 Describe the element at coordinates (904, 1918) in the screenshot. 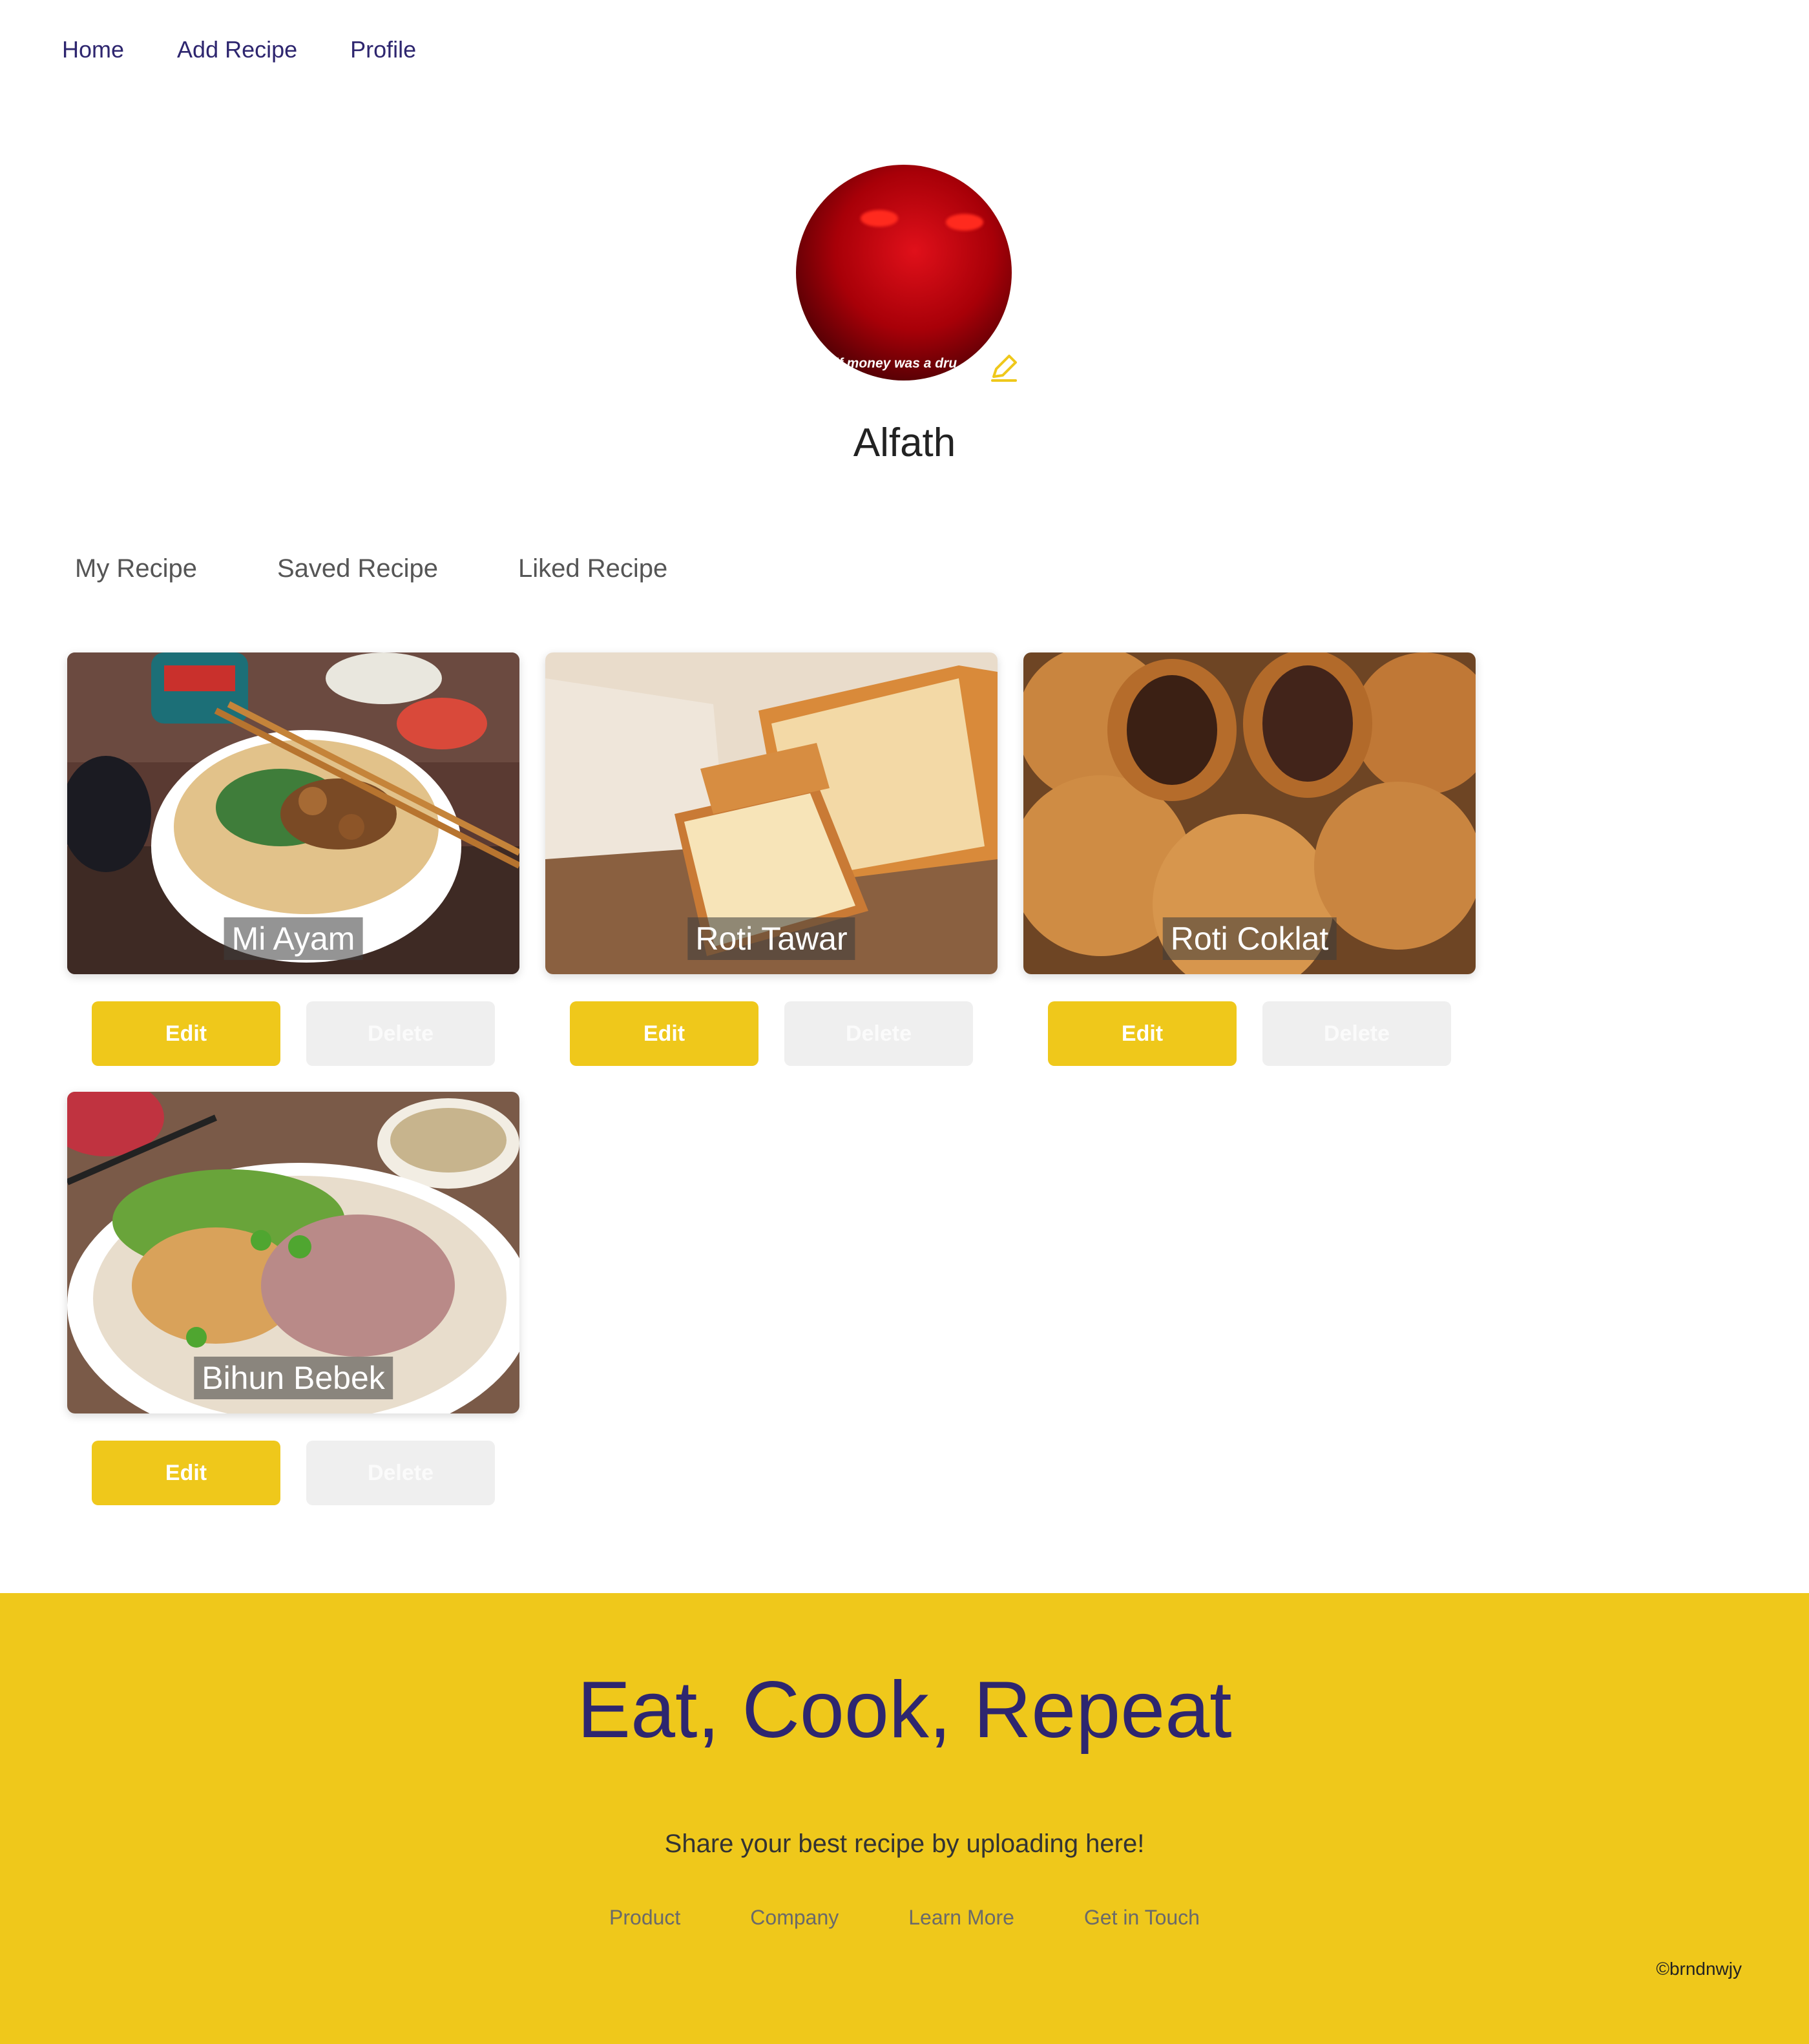

I see `footer-links: Product Company Learn More Get in Touch` at that location.